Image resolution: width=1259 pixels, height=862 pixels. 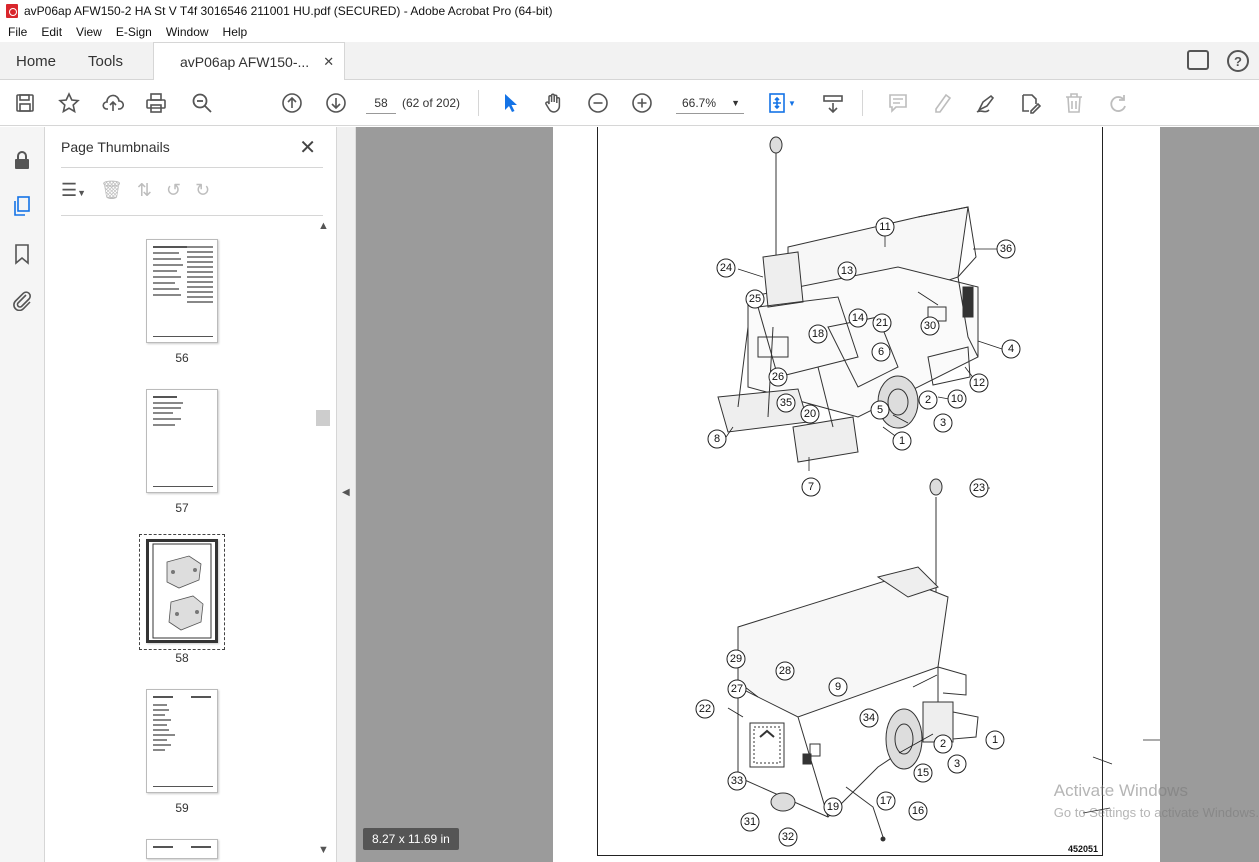 What do you see at coordinates (156, 103) in the screenshot?
I see `print-icon` at bounding box center [156, 103].